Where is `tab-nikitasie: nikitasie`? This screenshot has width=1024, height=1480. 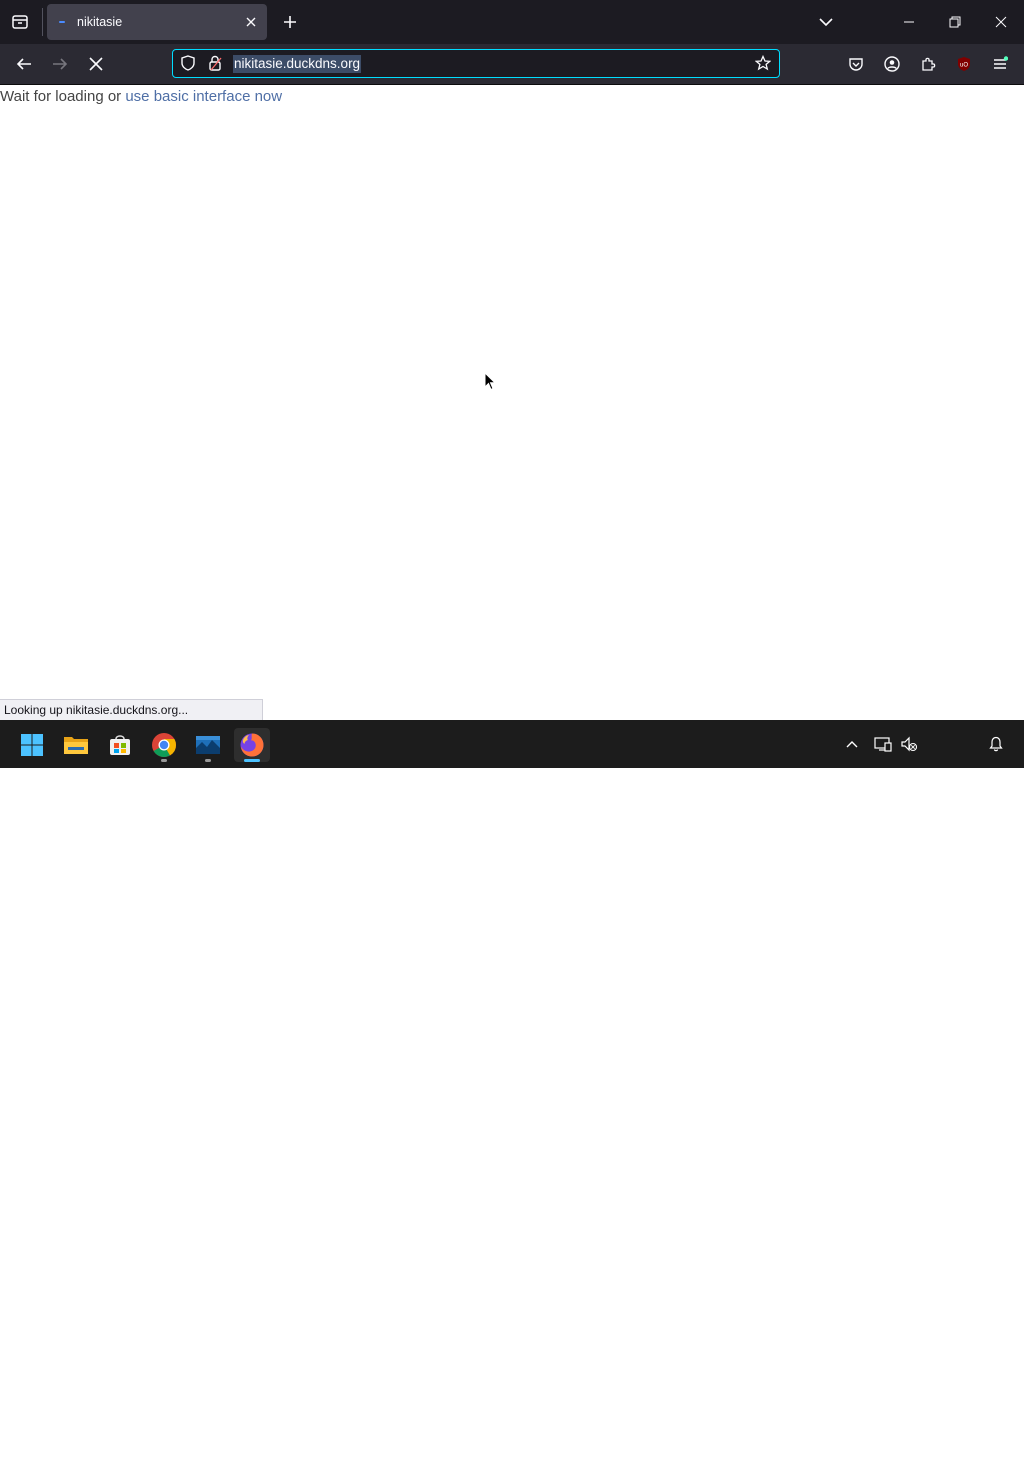
tab-nikitasie: nikitasie is located at coordinates (157, 22).